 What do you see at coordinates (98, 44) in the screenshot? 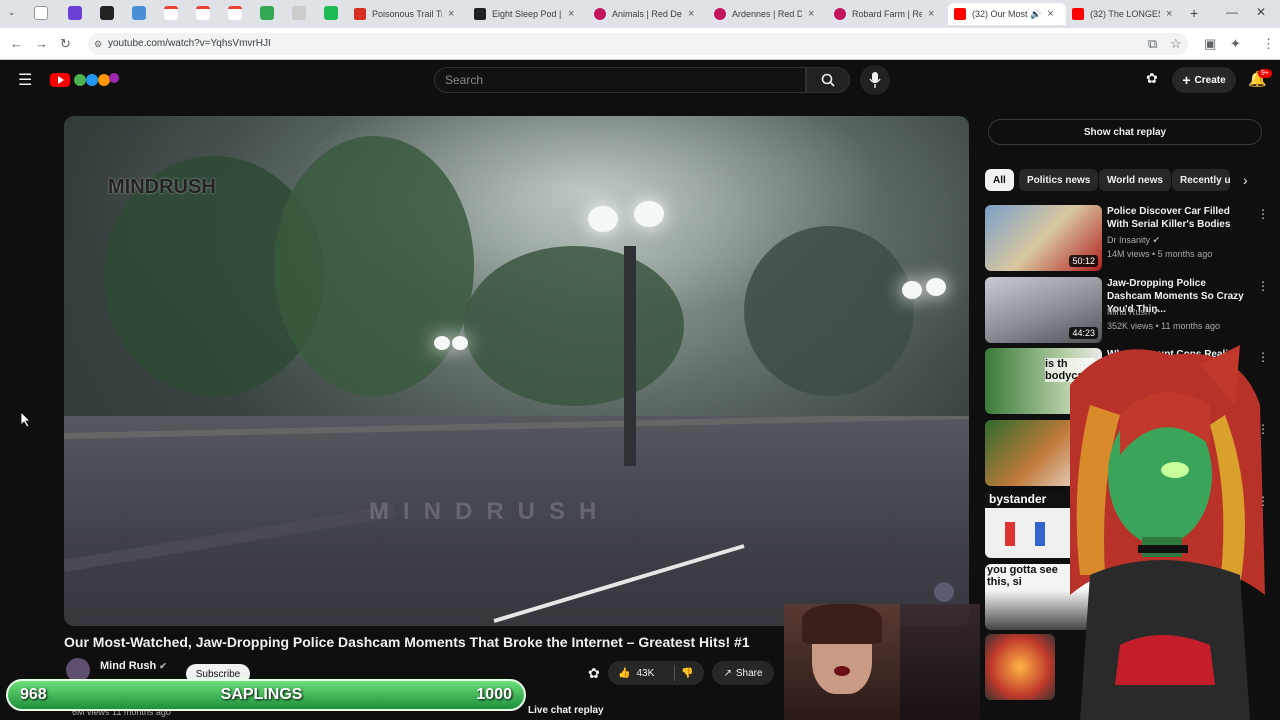
I see `site-info-icon: ⚙` at bounding box center [98, 44].